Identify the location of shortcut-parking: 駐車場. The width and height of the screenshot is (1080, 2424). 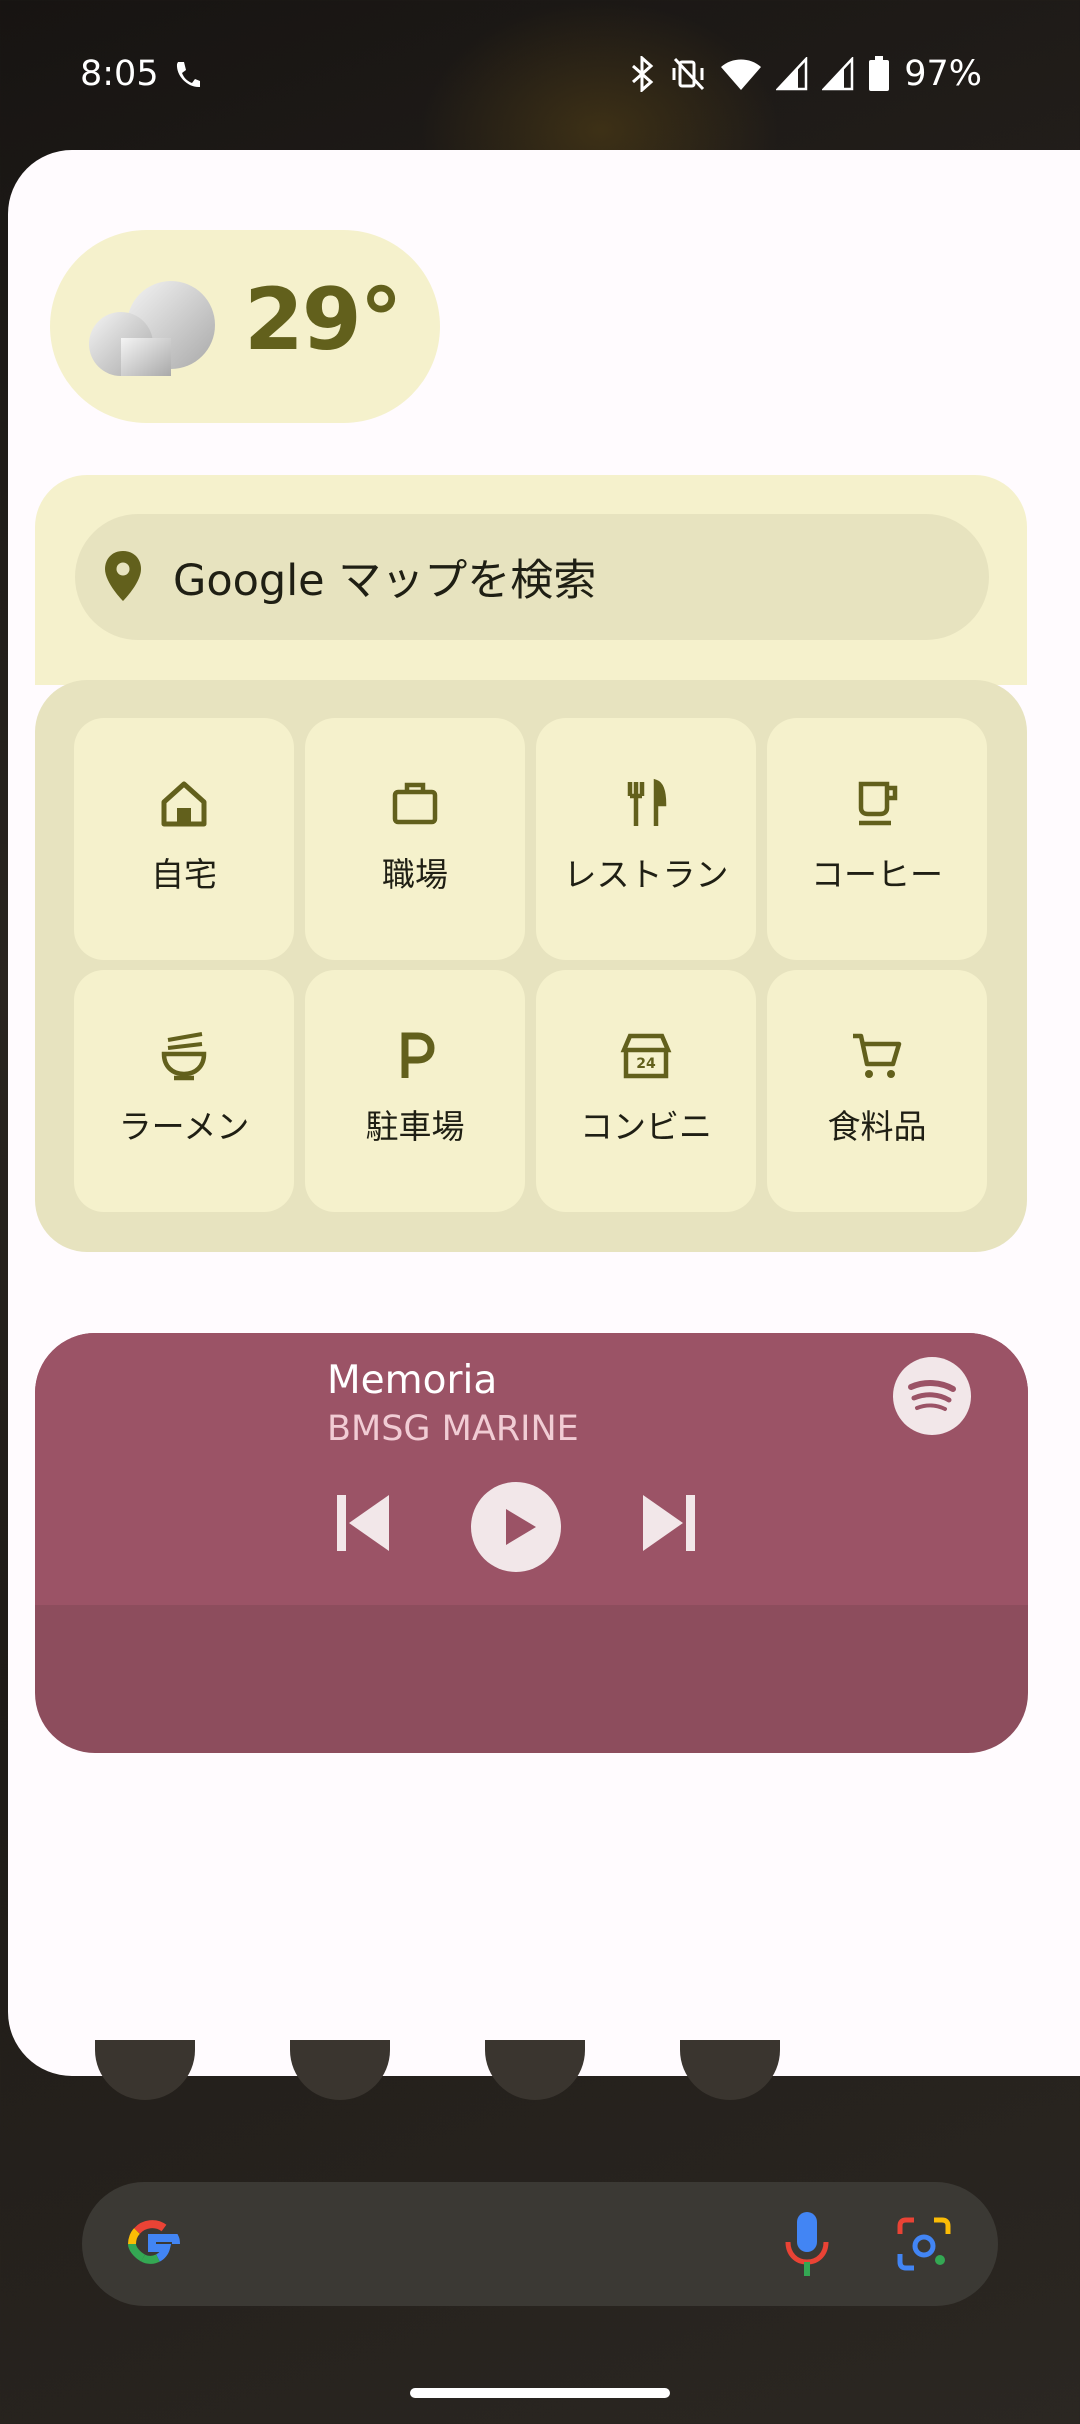
(415, 1091).